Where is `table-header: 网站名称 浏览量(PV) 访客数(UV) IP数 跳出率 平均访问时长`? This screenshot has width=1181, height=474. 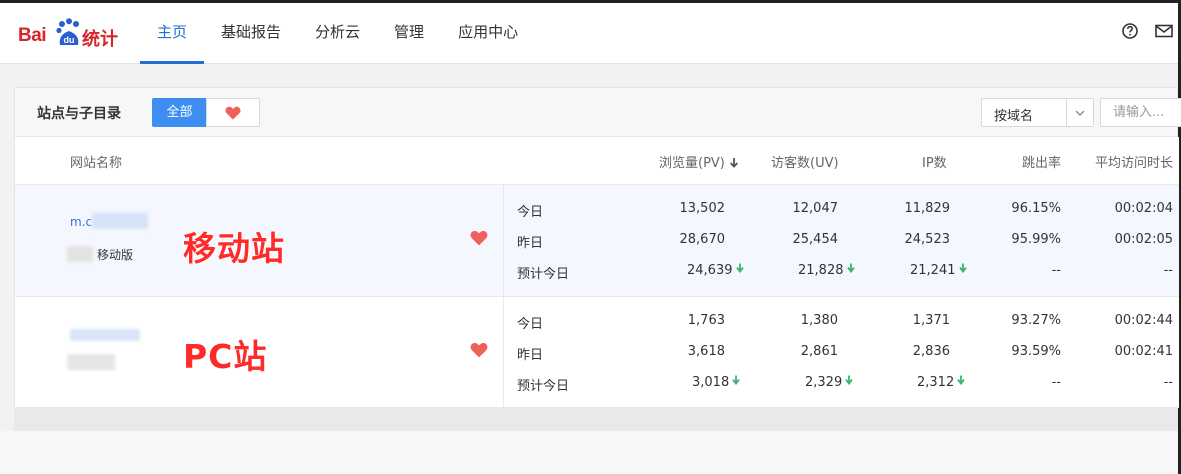
table-header: 网站名称 浏览量(PV) 访客数(UV) IP数 跳出率 平均访问时长 is located at coordinates (597, 160).